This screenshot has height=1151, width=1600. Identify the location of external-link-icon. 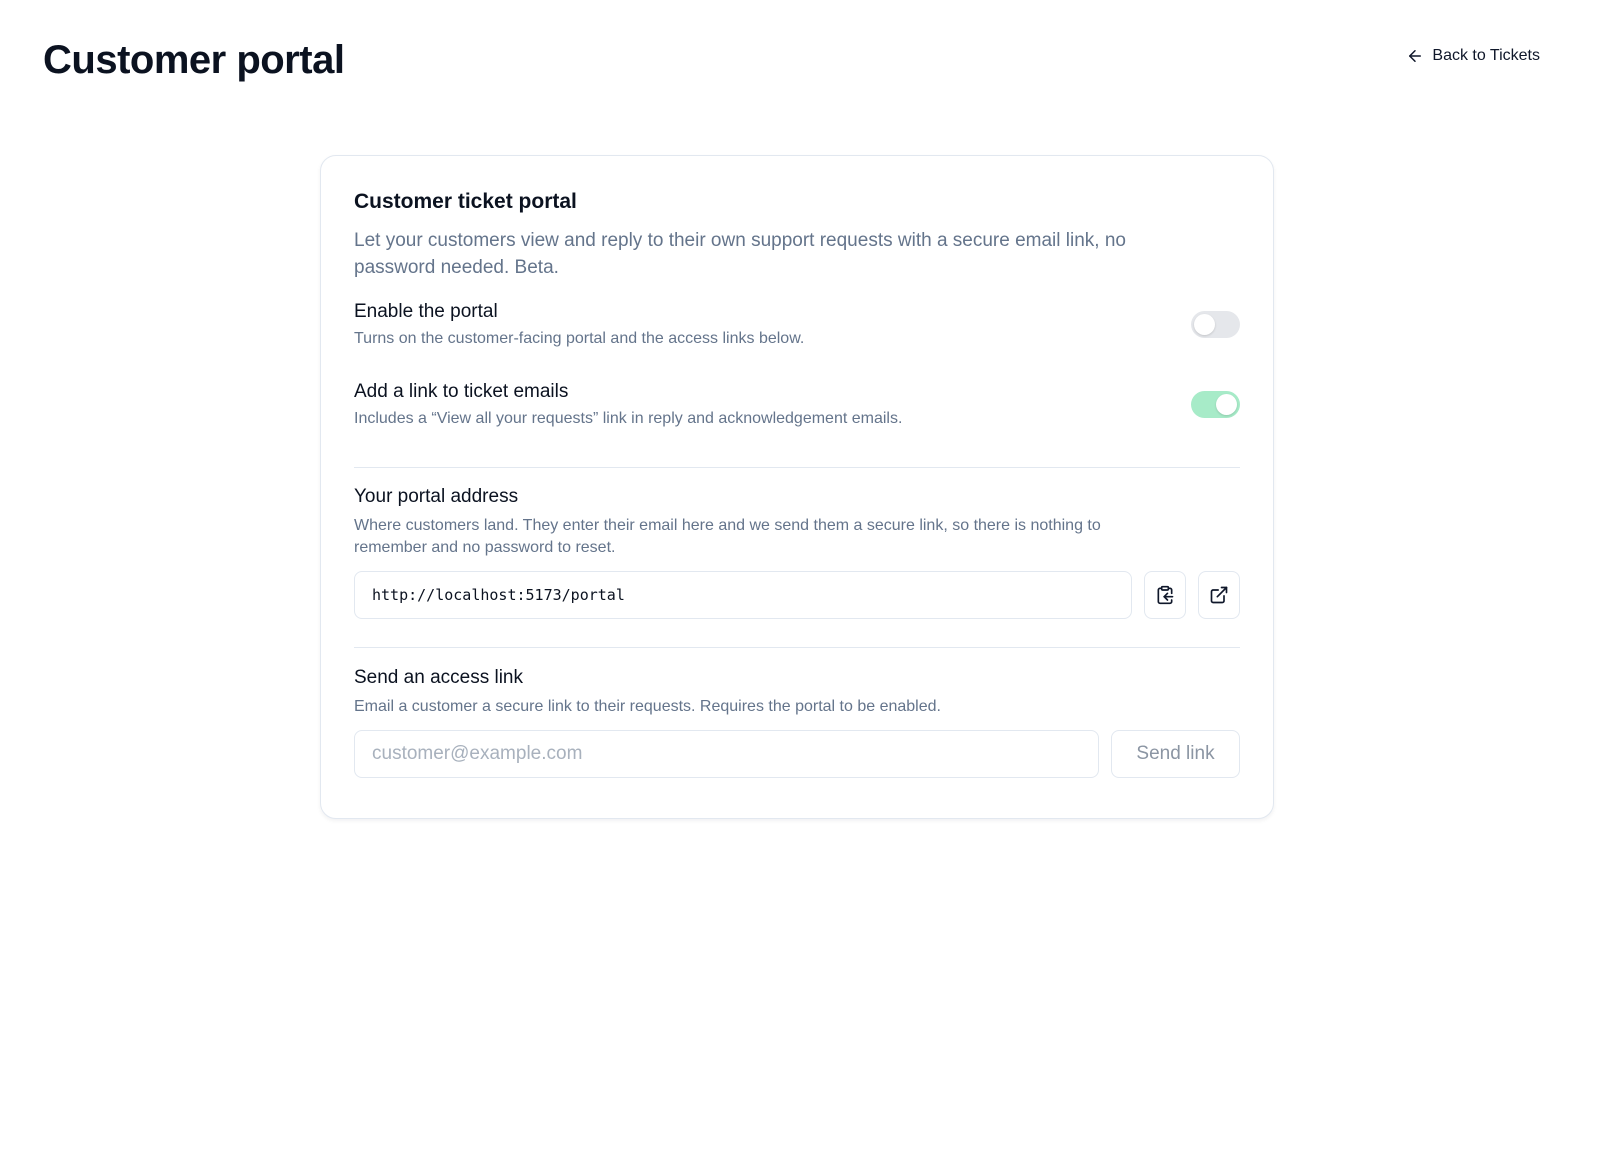
(1219, 595).